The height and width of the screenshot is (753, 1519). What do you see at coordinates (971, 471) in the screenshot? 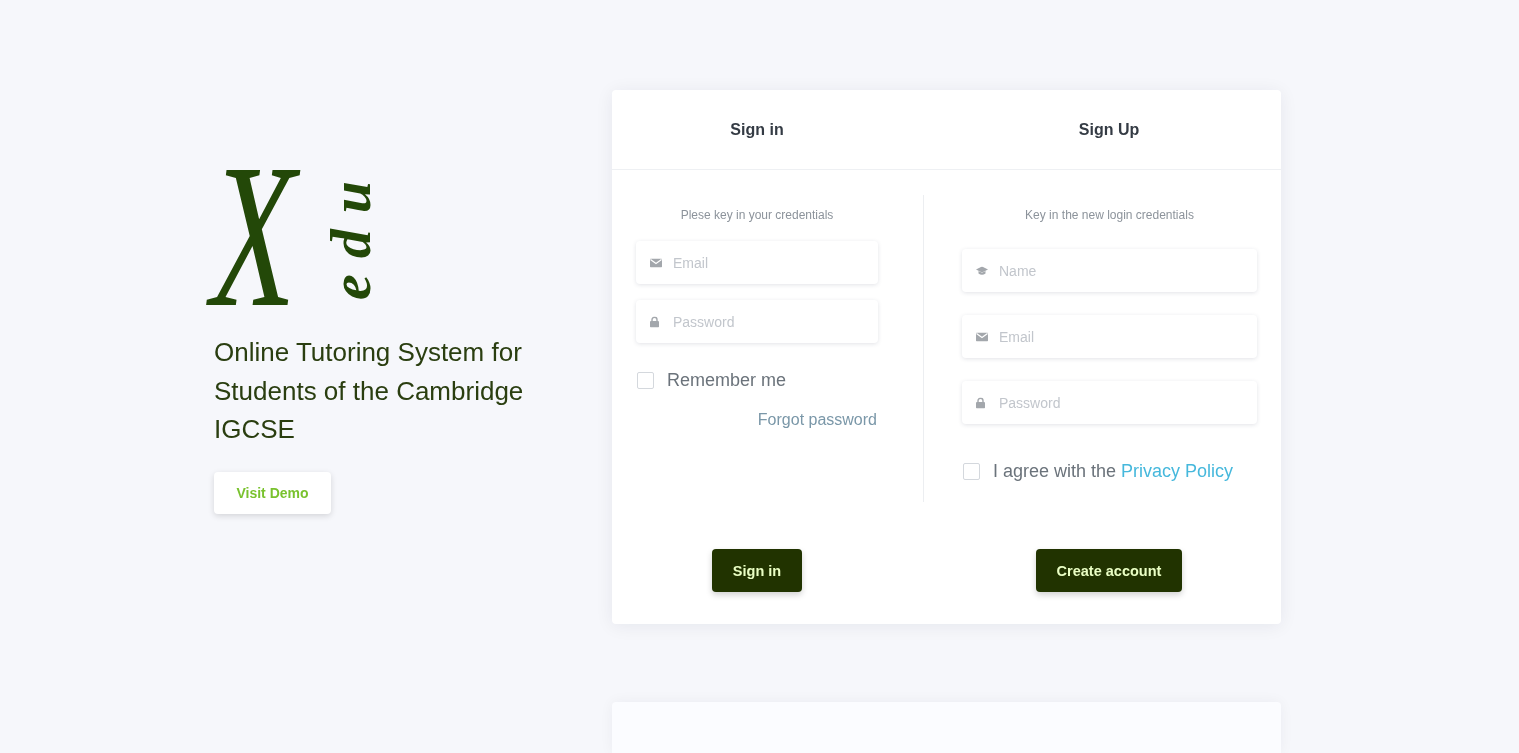
I see `agree-checkbox` at bounding box center [971, 471].